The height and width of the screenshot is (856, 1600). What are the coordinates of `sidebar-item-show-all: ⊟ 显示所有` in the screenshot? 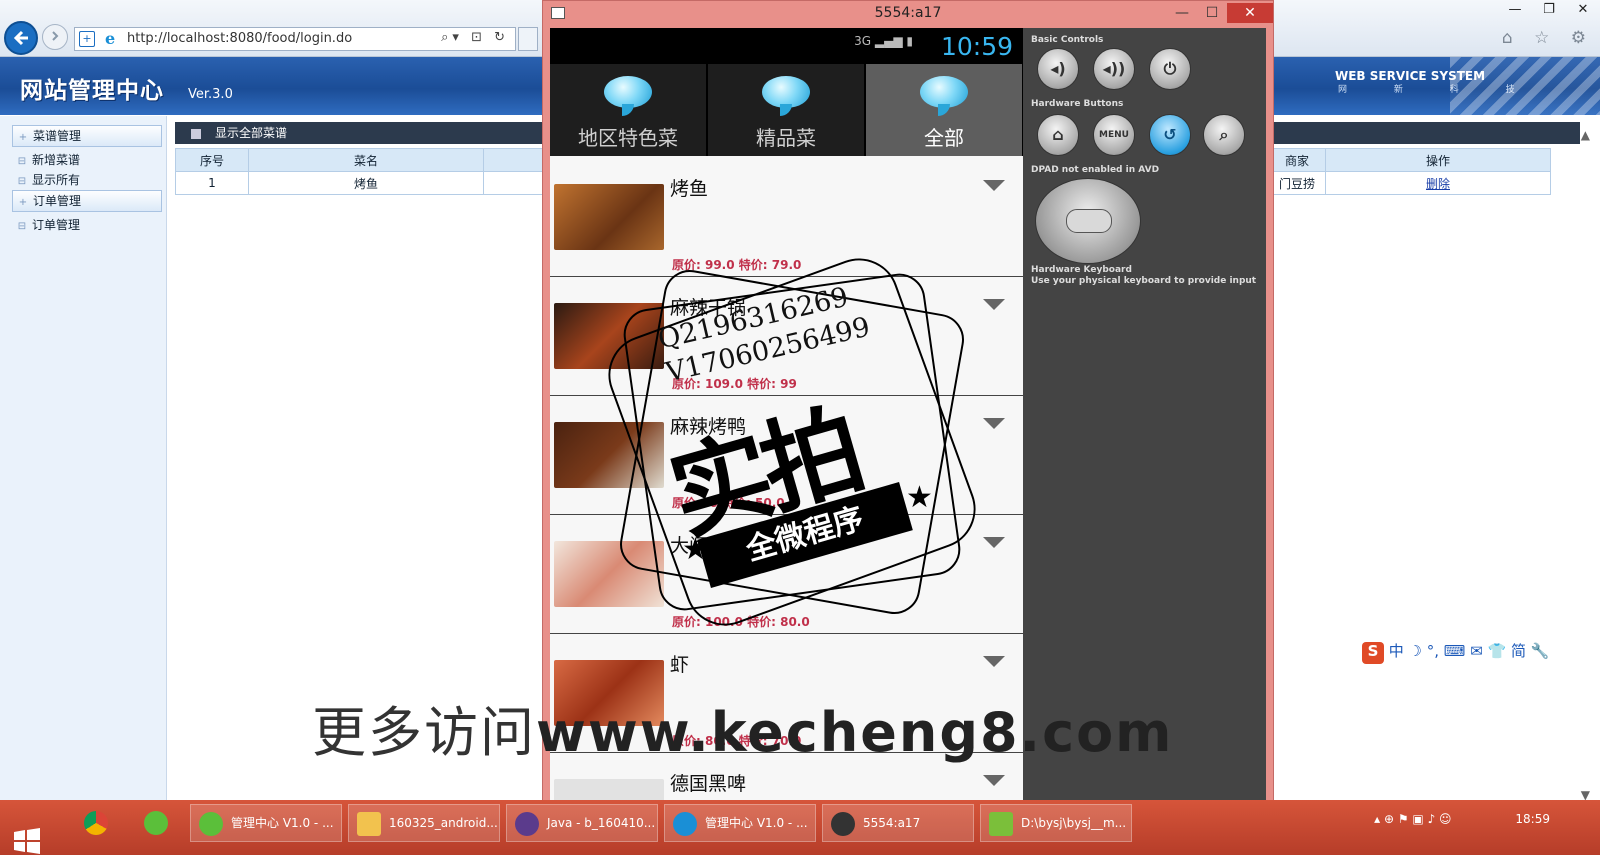 It's located at (86, 180).